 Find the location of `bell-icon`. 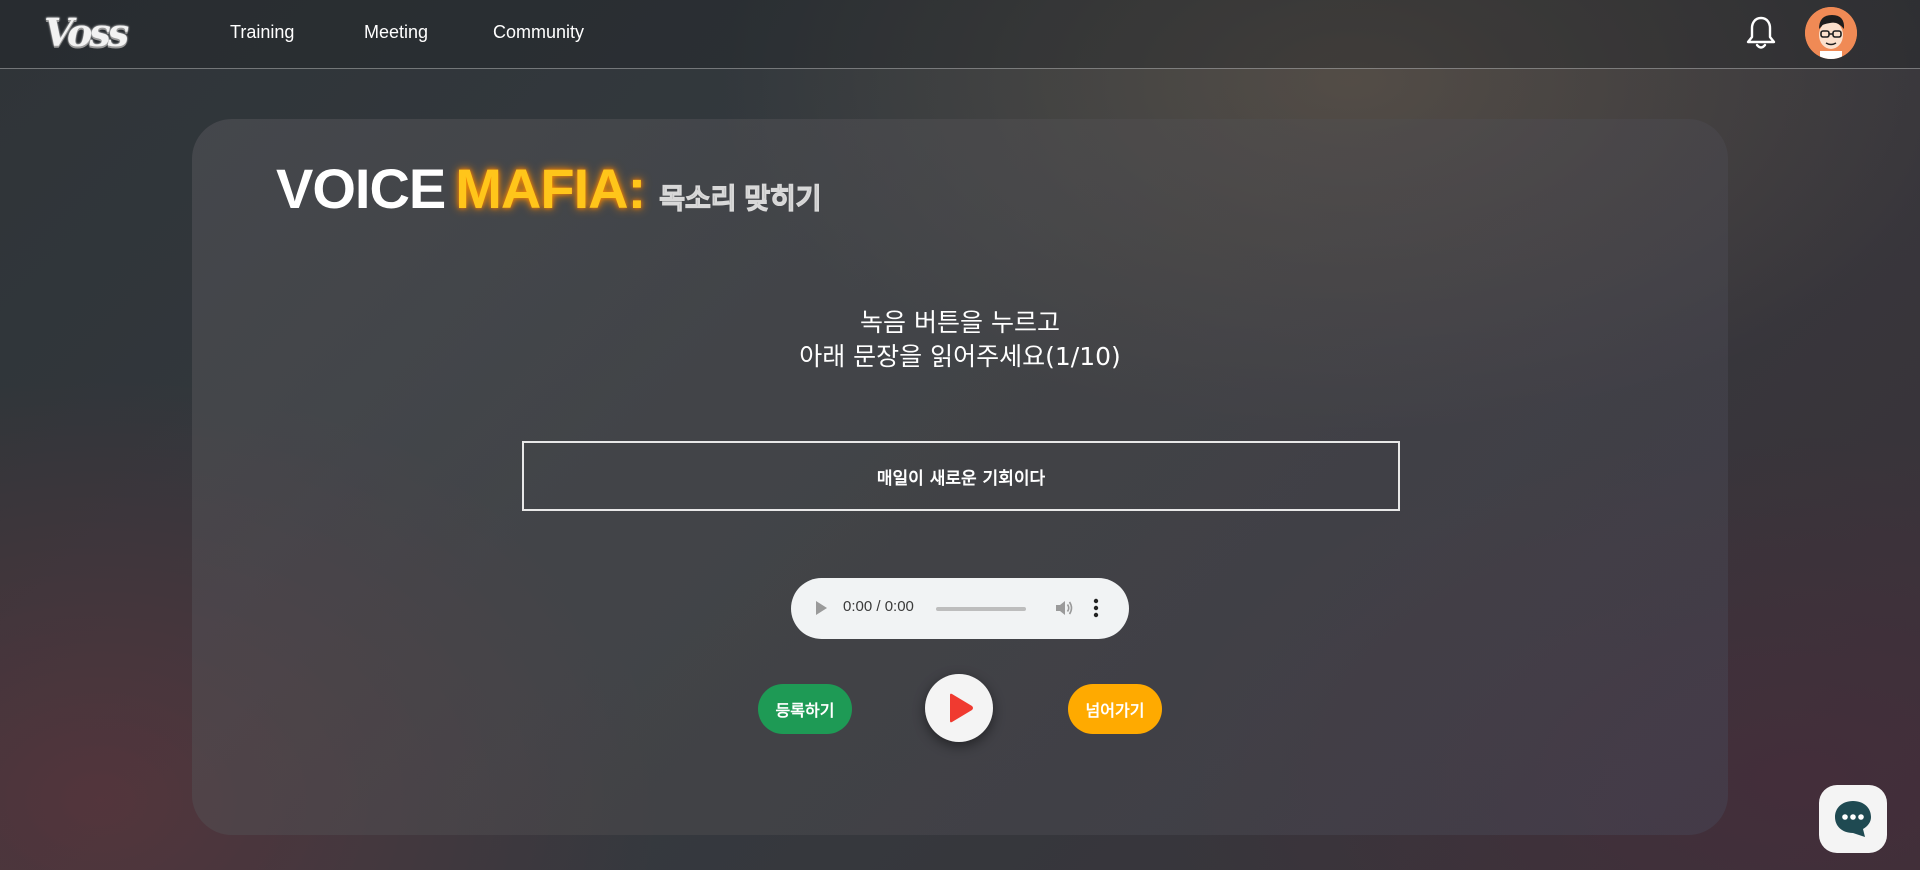

bell-icon is located at coordinates (1761, 33).